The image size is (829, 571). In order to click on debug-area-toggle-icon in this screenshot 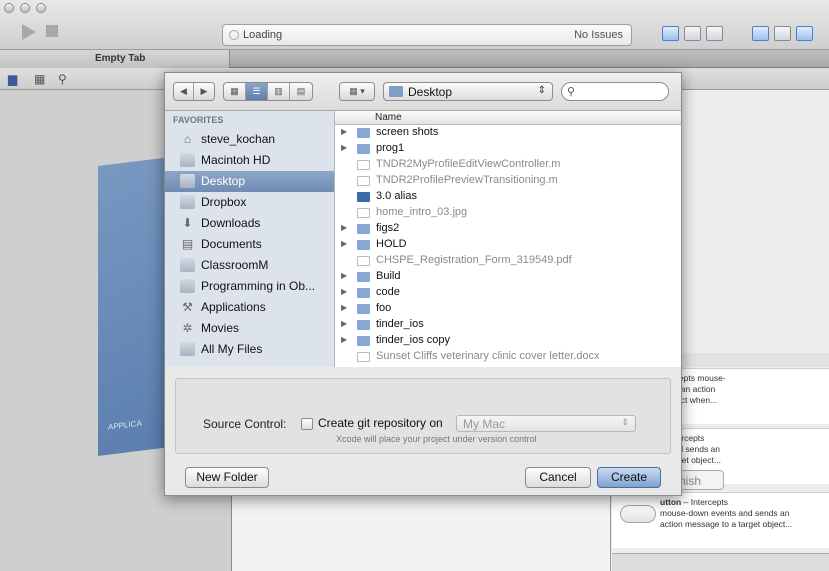, I will do `click(782, 33)`.